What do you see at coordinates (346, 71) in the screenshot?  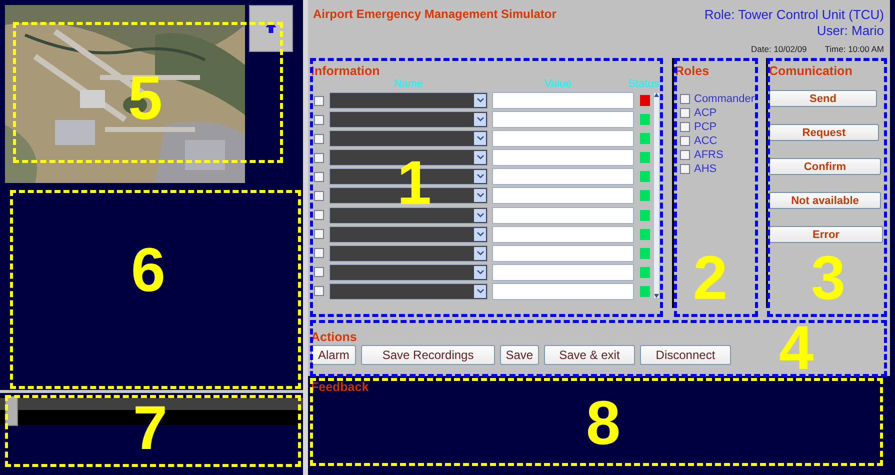 I see `information-heading: Information` at bounding box center [346, 71].